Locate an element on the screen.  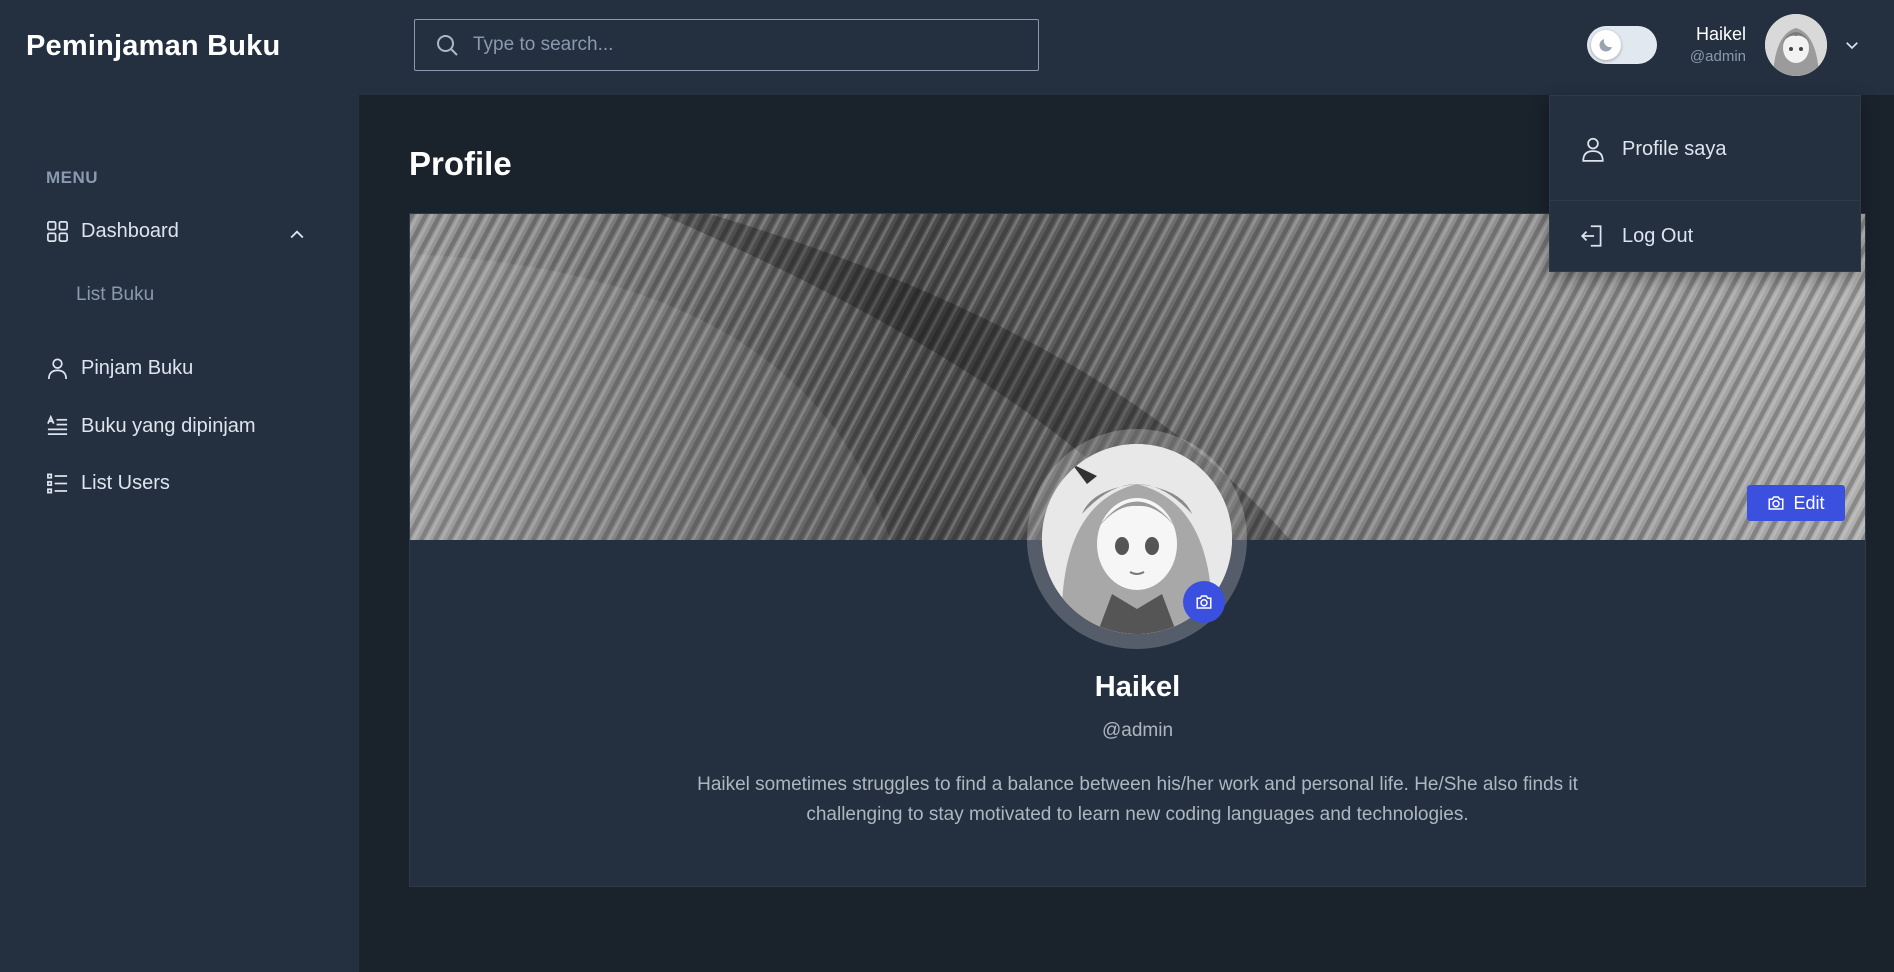
dropdown-item-profile: Profile saya is located at coordinates (1653, 149).